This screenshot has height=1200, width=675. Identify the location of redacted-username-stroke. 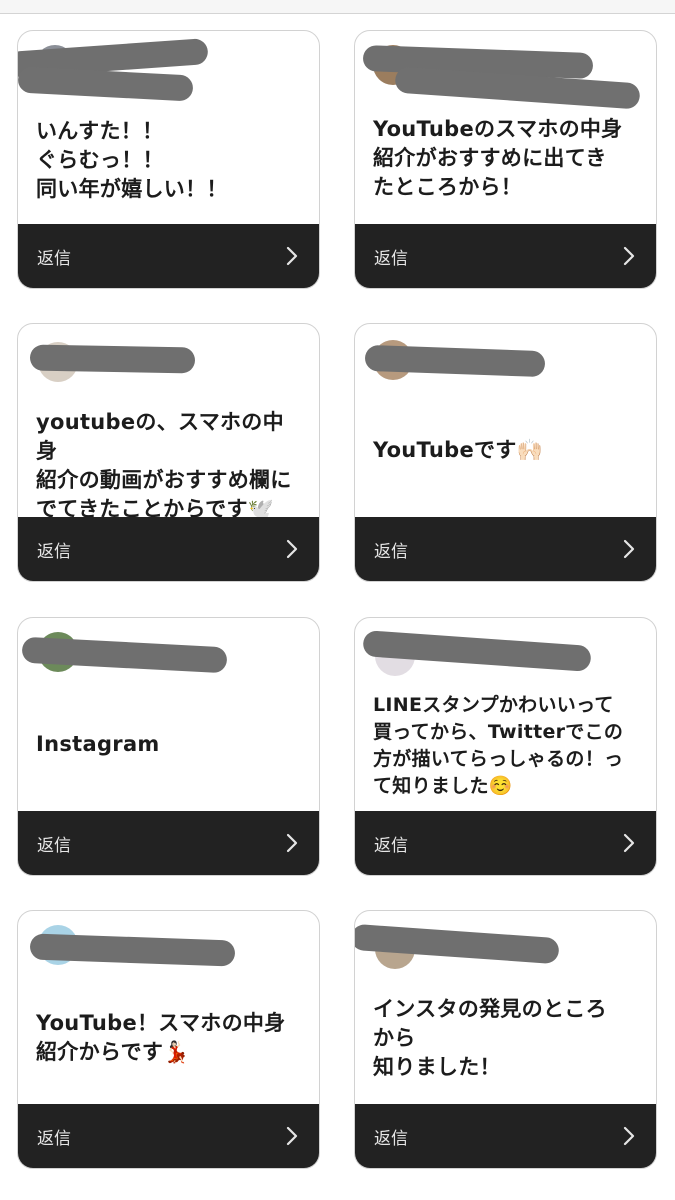
(106, 84).